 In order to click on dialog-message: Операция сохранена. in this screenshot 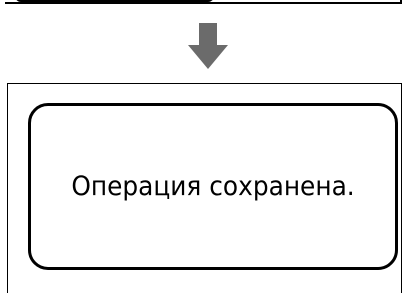, I will do `click(213, 186)`.